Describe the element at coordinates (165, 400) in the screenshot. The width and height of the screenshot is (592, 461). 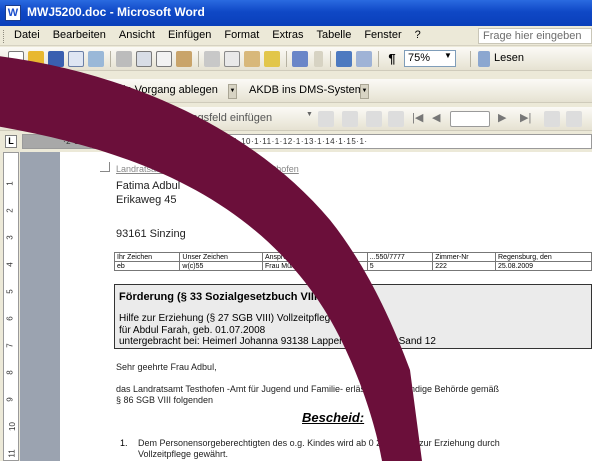
I see `intro-line: § 86 SGB VIII folgenden` at that location.